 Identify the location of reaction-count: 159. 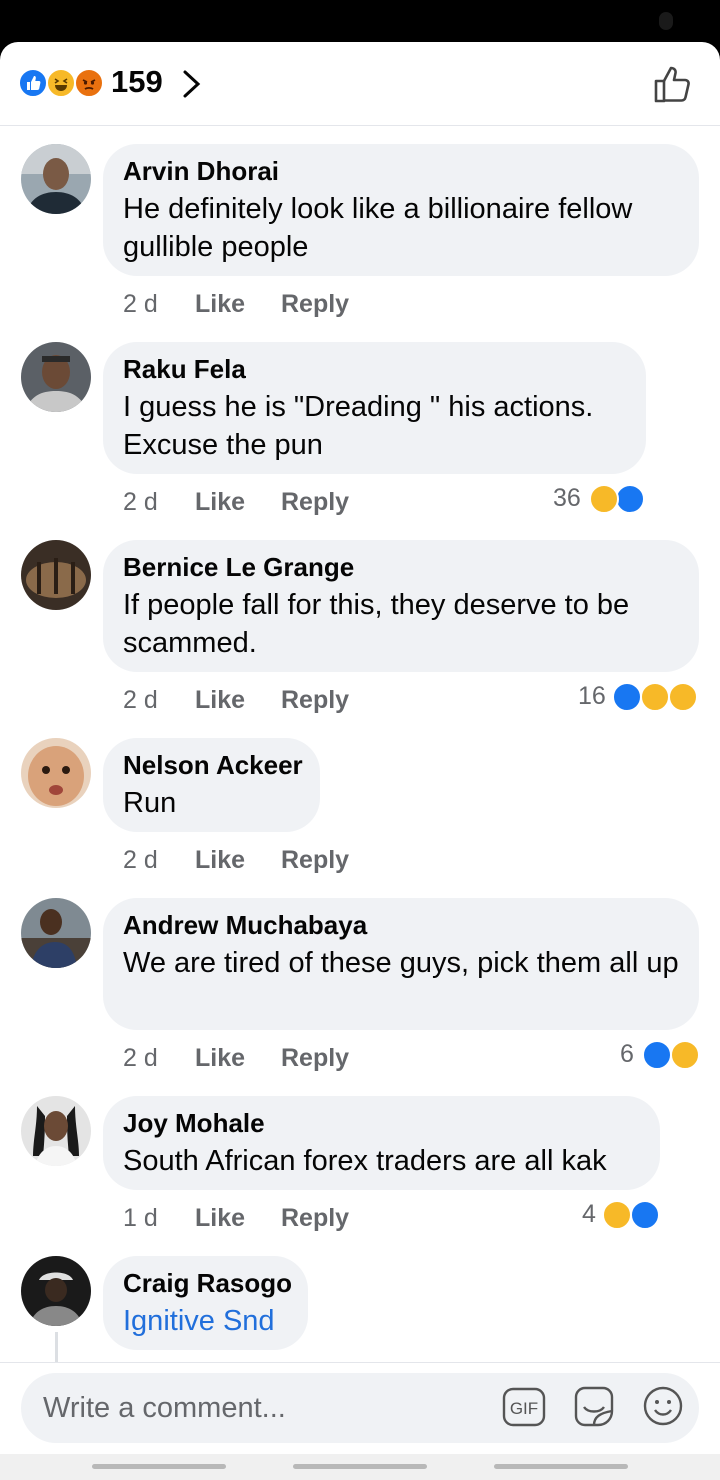
(137, 81).